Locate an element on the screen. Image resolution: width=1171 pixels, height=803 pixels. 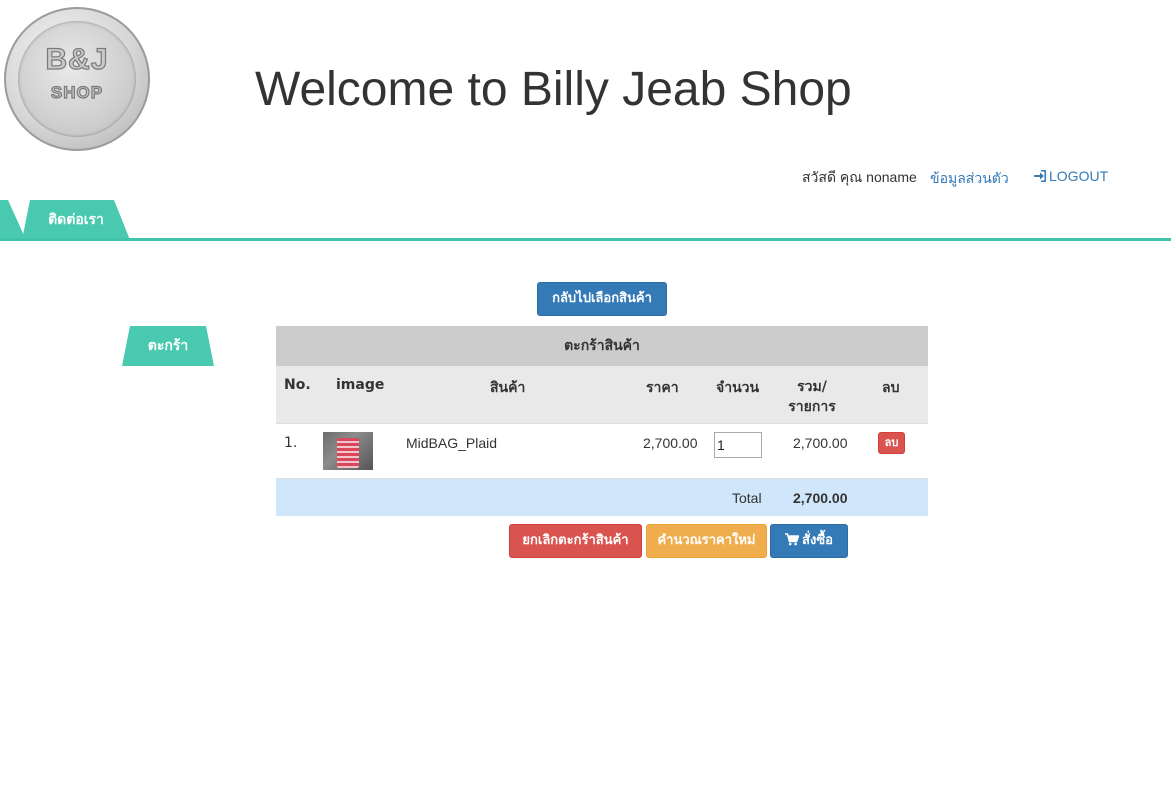
order-button: สั่งซื้อ is located at coordinates (809, 541).